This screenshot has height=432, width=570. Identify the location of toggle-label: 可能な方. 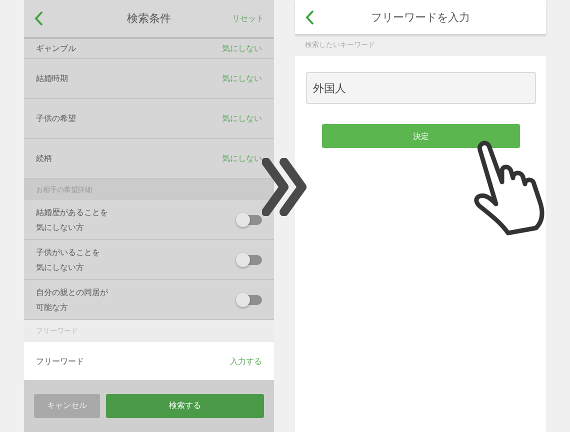
(52, 308).